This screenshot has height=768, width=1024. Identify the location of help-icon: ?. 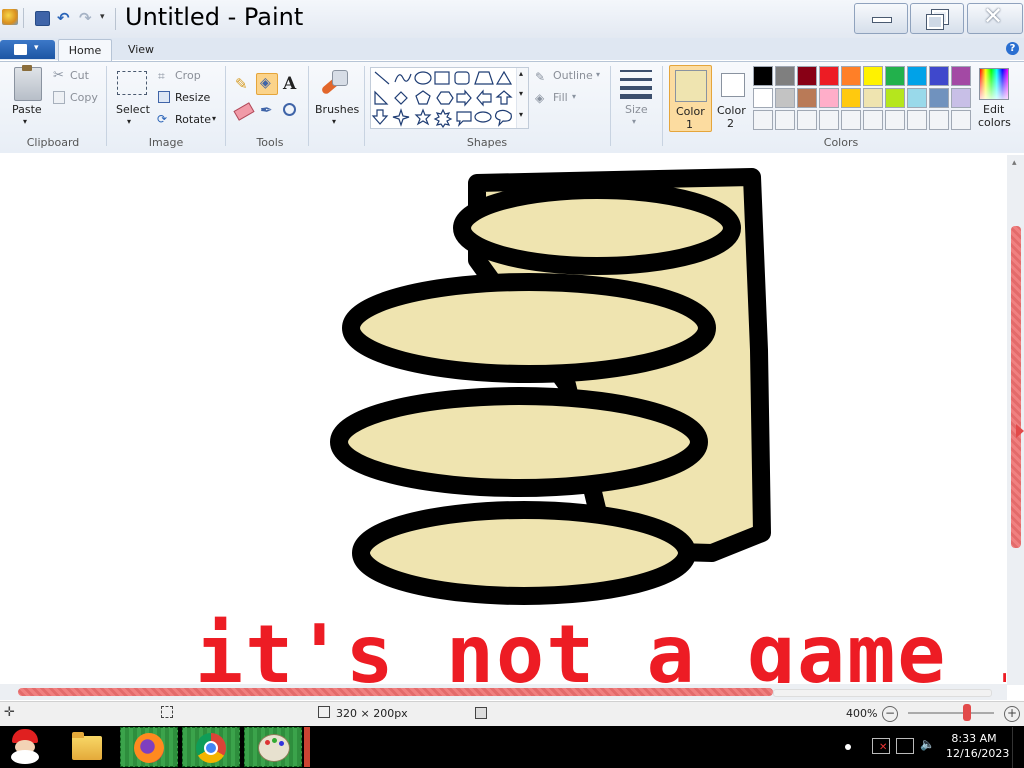
(1012, 48).